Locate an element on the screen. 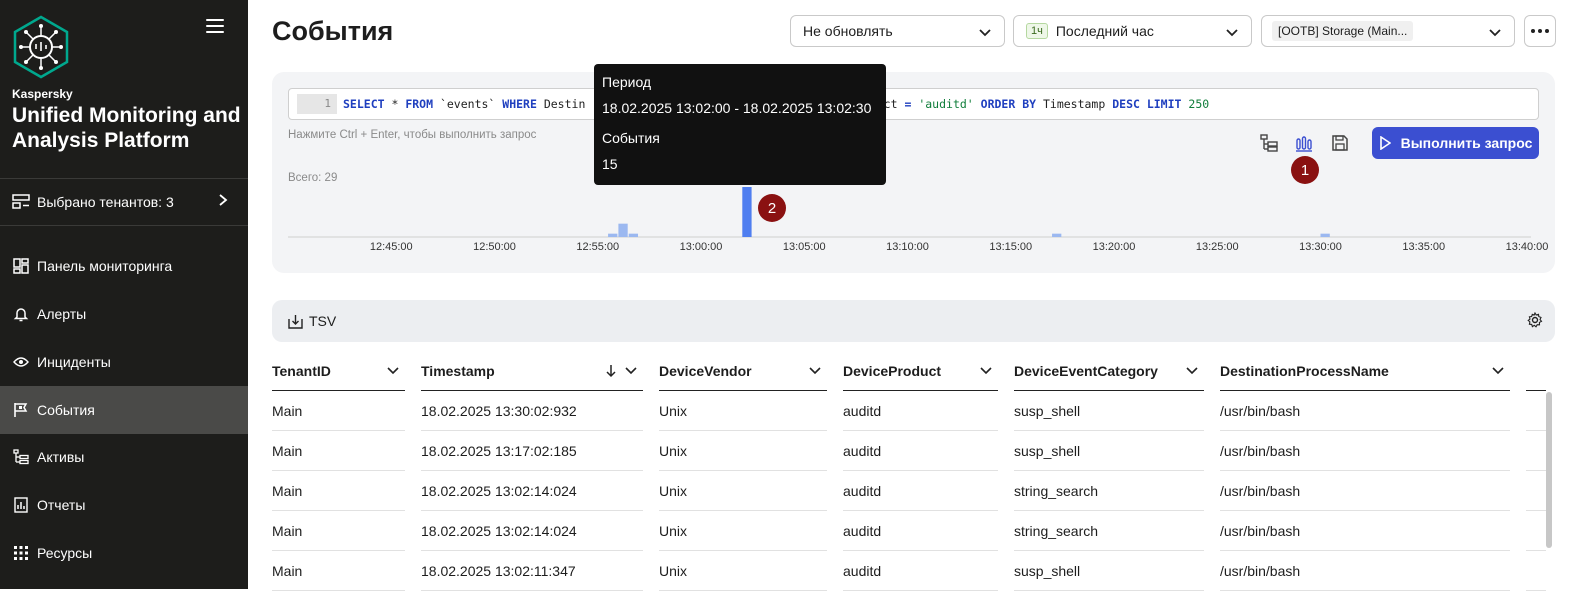  gear-icon is located at coordinates (1535, 321).